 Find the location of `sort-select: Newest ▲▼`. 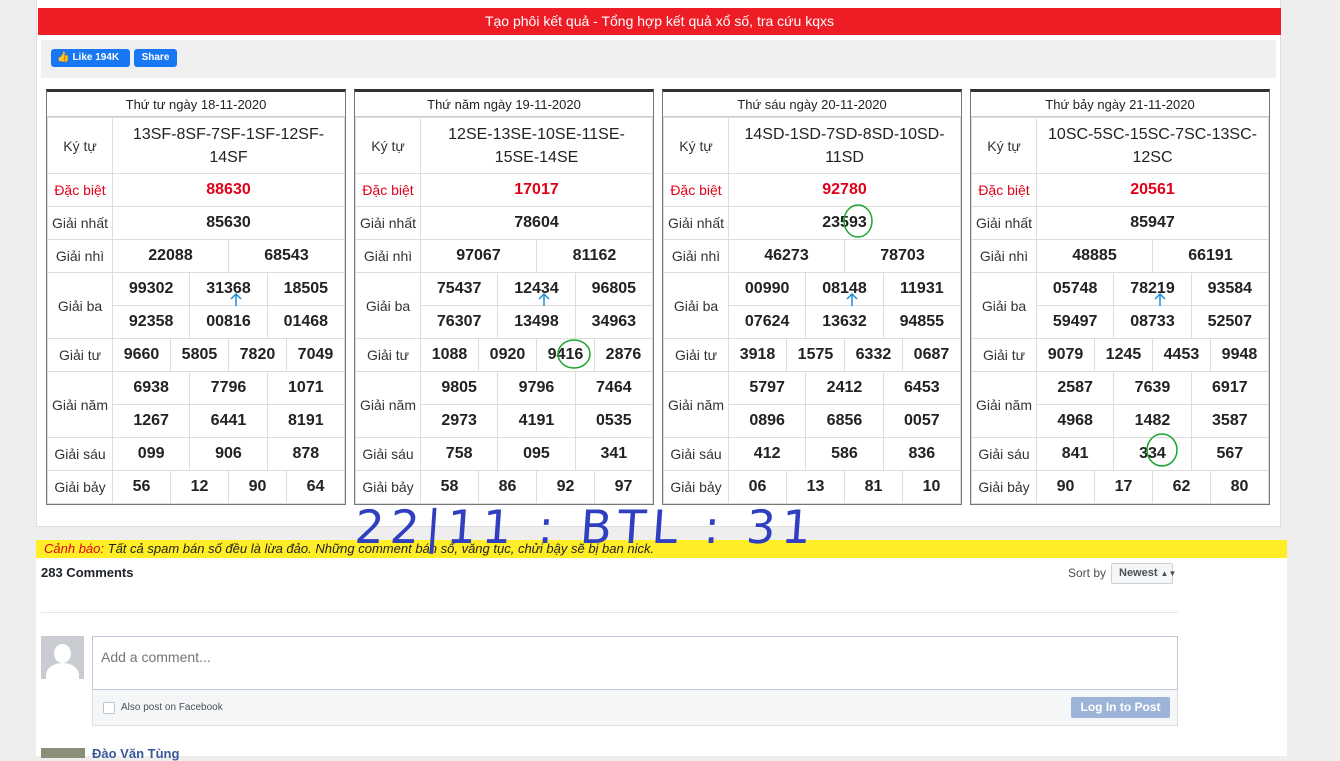

sort-select: Newest ▲▼ is located at coordinates (1143, 573).